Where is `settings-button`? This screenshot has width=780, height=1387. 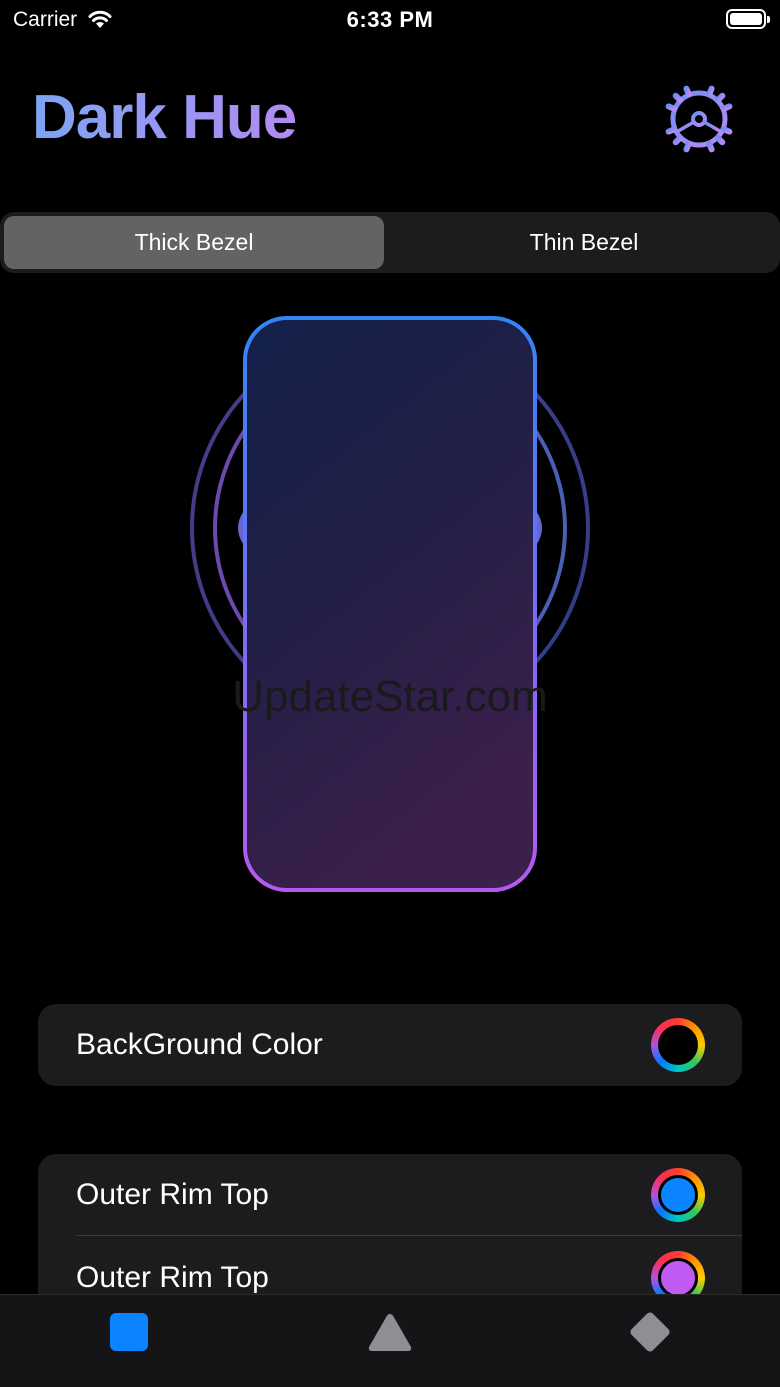 settings-button is located at coordinates (699, 119).